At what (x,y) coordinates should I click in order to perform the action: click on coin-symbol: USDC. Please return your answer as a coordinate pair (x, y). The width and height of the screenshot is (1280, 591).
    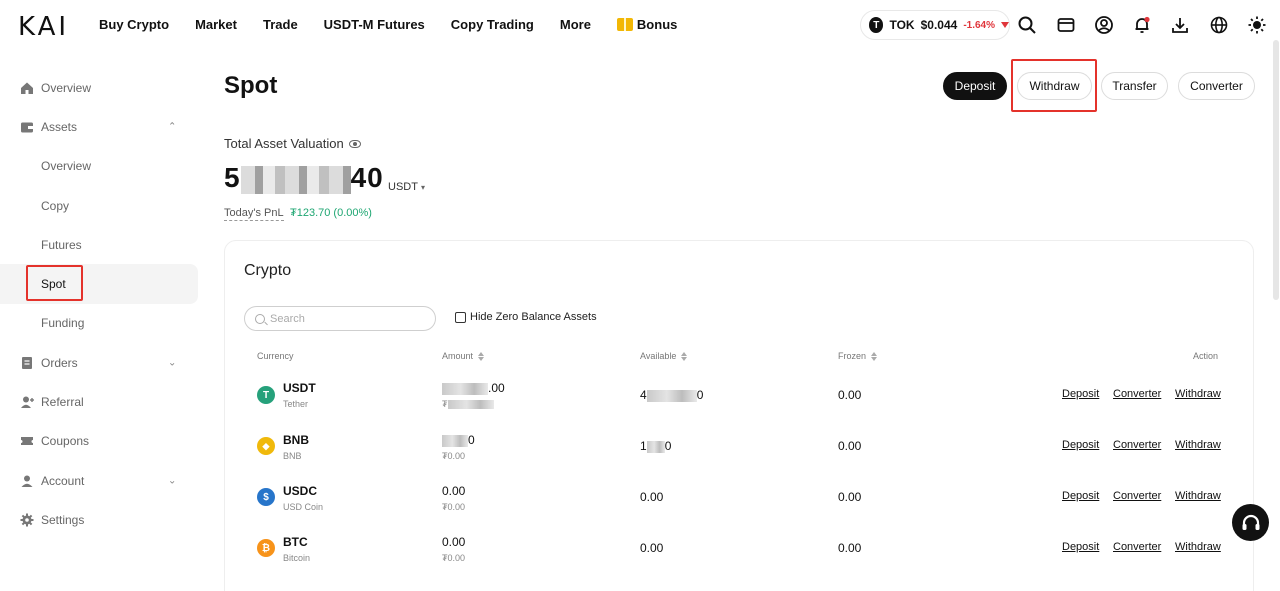
    Looking at the image, I should click on (300, 491).